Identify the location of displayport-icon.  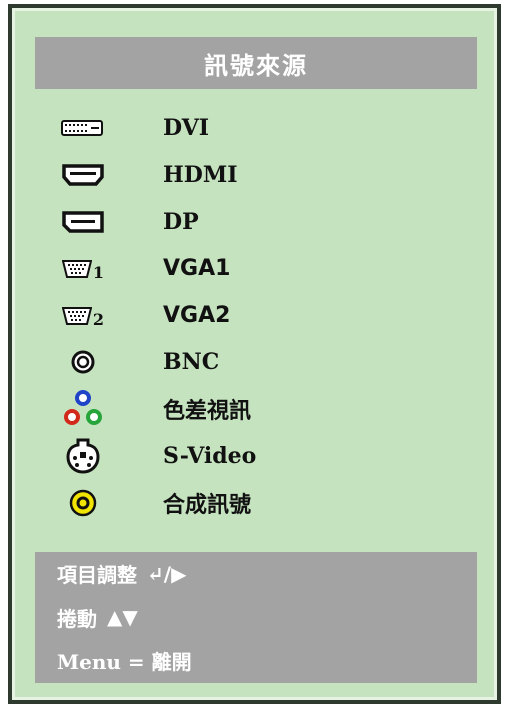
(83, 222).